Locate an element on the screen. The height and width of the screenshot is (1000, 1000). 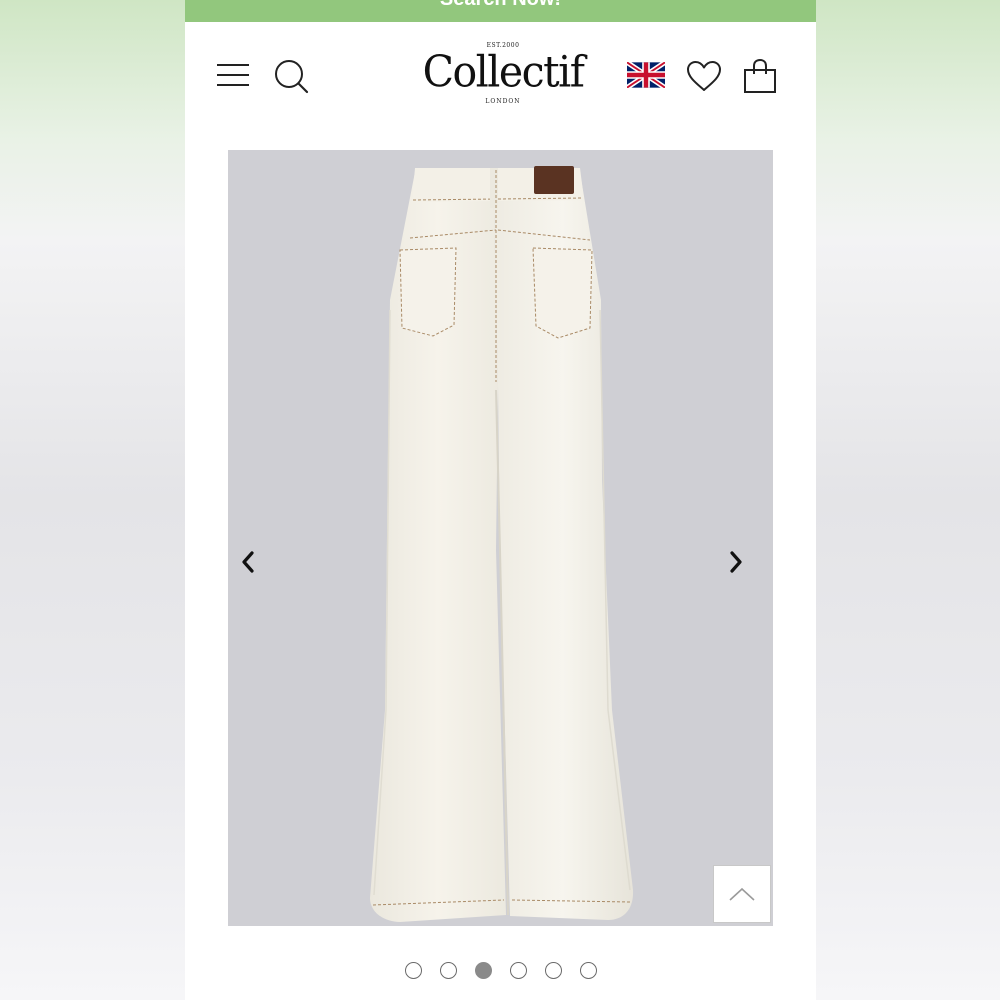
heart-icon is located at coordinates (704, 76).